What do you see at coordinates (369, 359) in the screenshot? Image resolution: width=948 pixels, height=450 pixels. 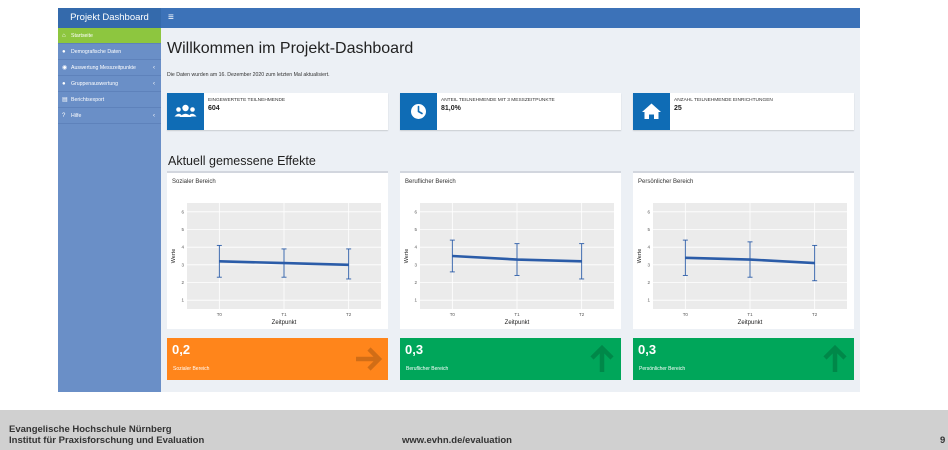 I see `arrow-right-icon` at bounding box center [369, 359].